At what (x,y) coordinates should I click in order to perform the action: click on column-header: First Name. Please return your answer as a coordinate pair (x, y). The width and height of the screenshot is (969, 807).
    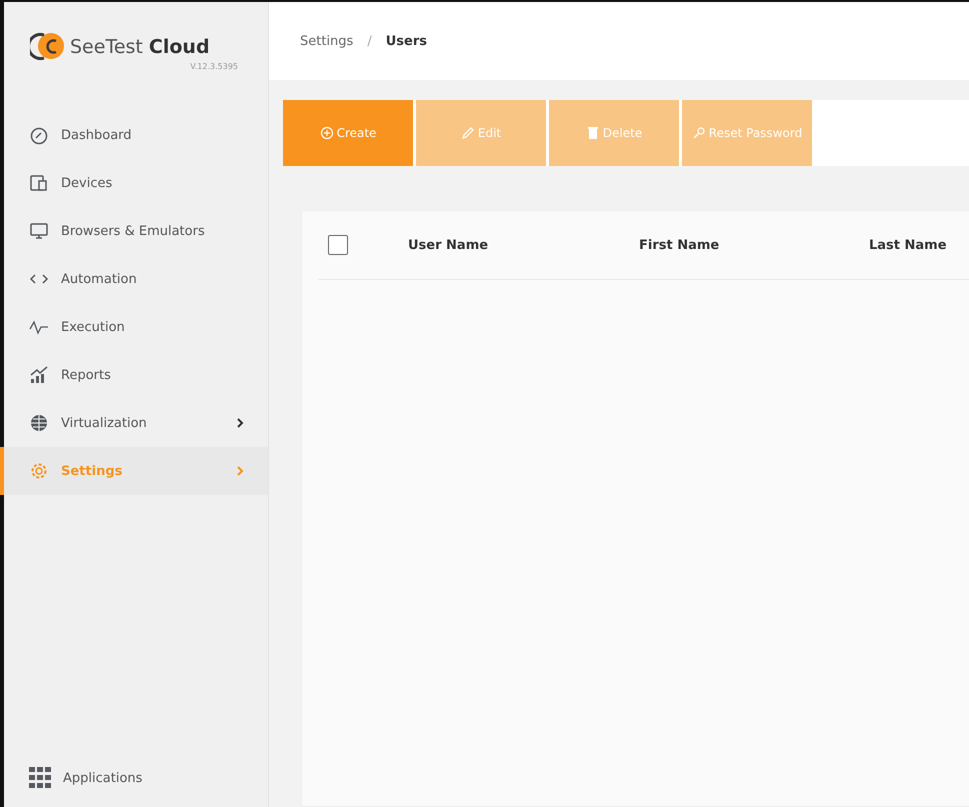
    Looking at the image, I should click on (754, 245).